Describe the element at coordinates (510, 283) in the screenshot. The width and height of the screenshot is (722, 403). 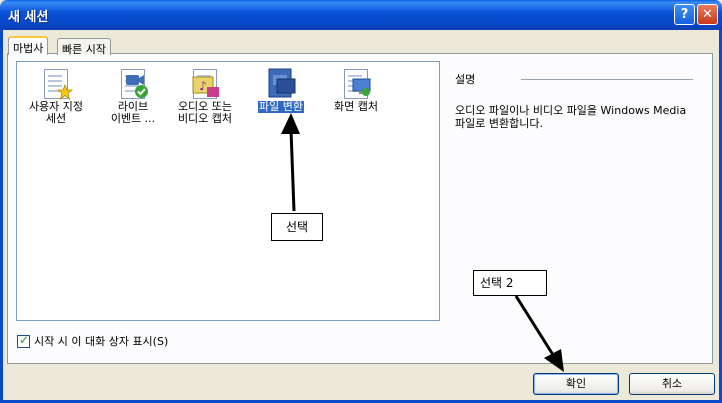
I see `annotation-select2-label: 선택 2` at that location.